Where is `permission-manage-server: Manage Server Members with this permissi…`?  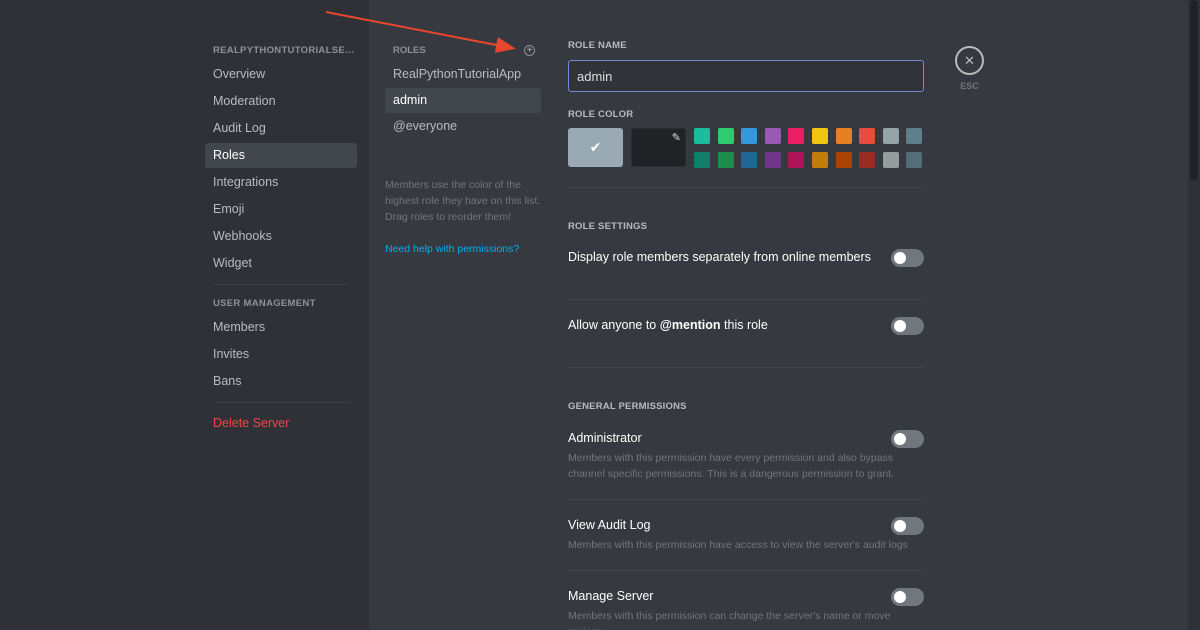
permission-manage-server: Manage Server Members with this permissi… is located at coordinates (746, 609).